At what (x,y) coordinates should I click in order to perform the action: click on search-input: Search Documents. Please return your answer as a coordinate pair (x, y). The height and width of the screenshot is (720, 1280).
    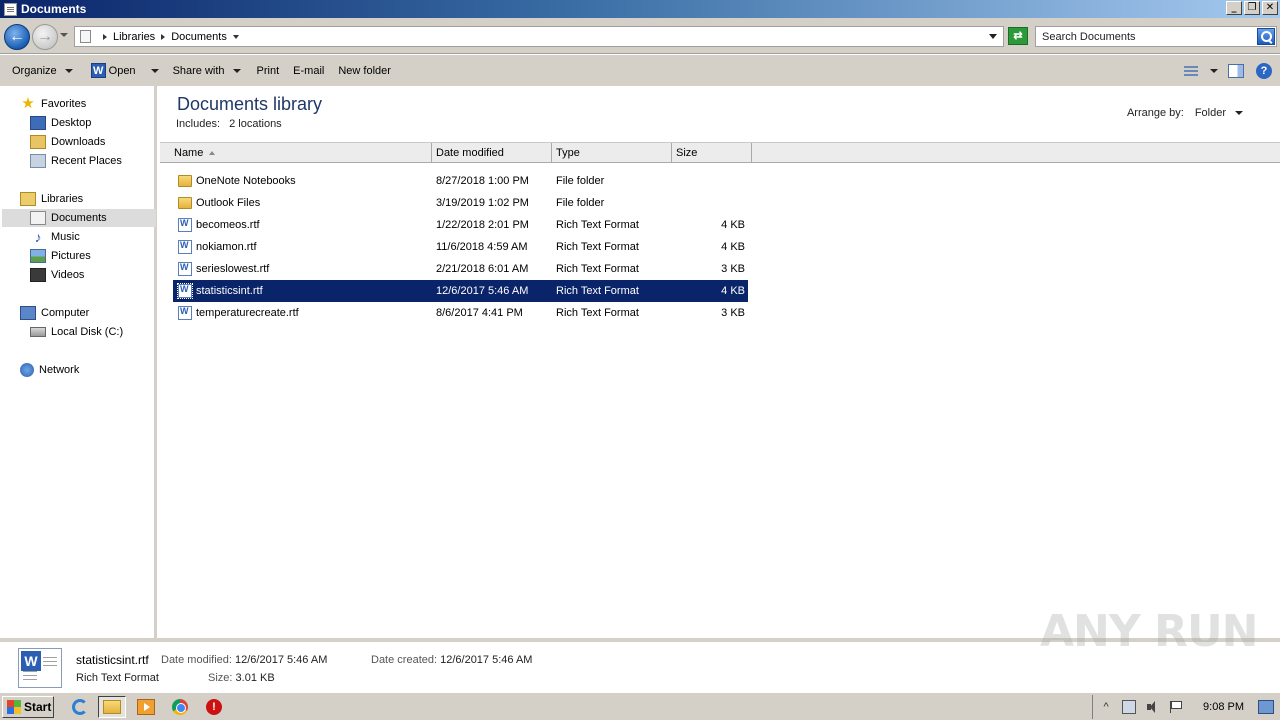
    Looking at the image, I should click on (1156, 36).